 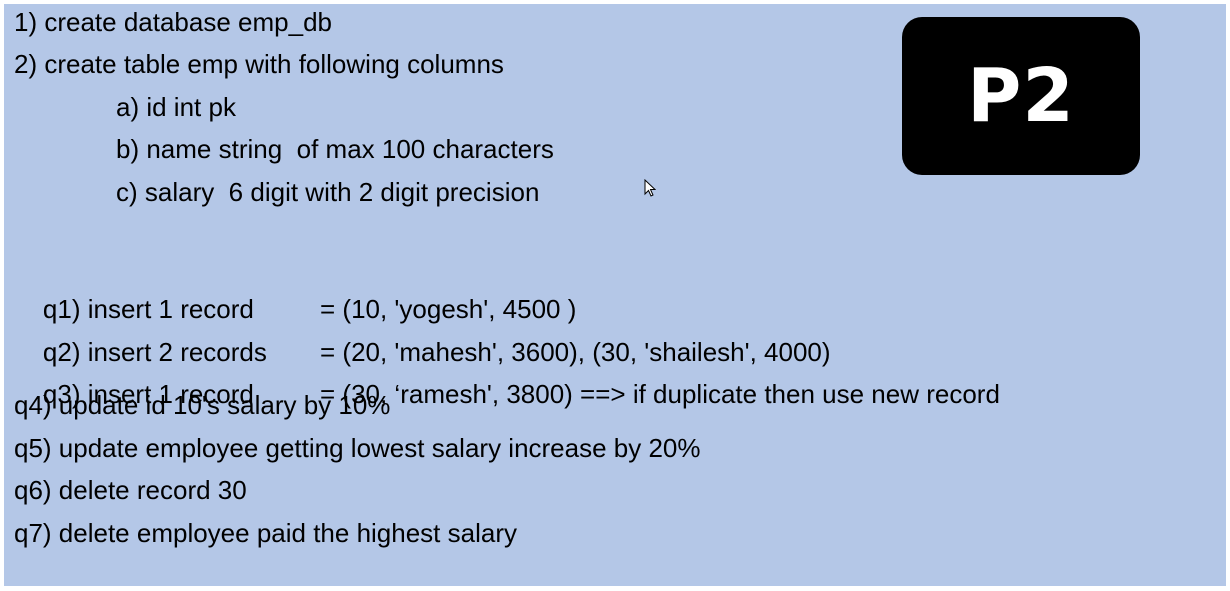 I want to click on mouse-pointer-icon, so click(x=650, y=188).